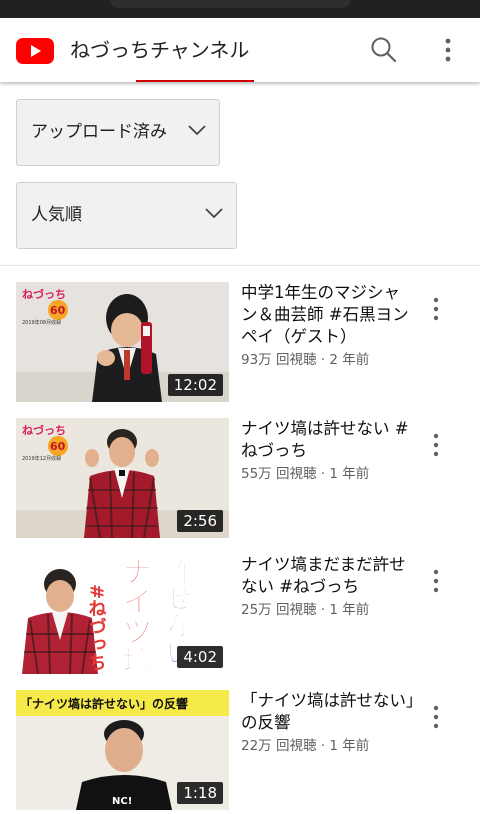  What do you see at coordinates (230, 4) in the screenshot?
I see `status-bar-notch` at bounding box center [230, 4].